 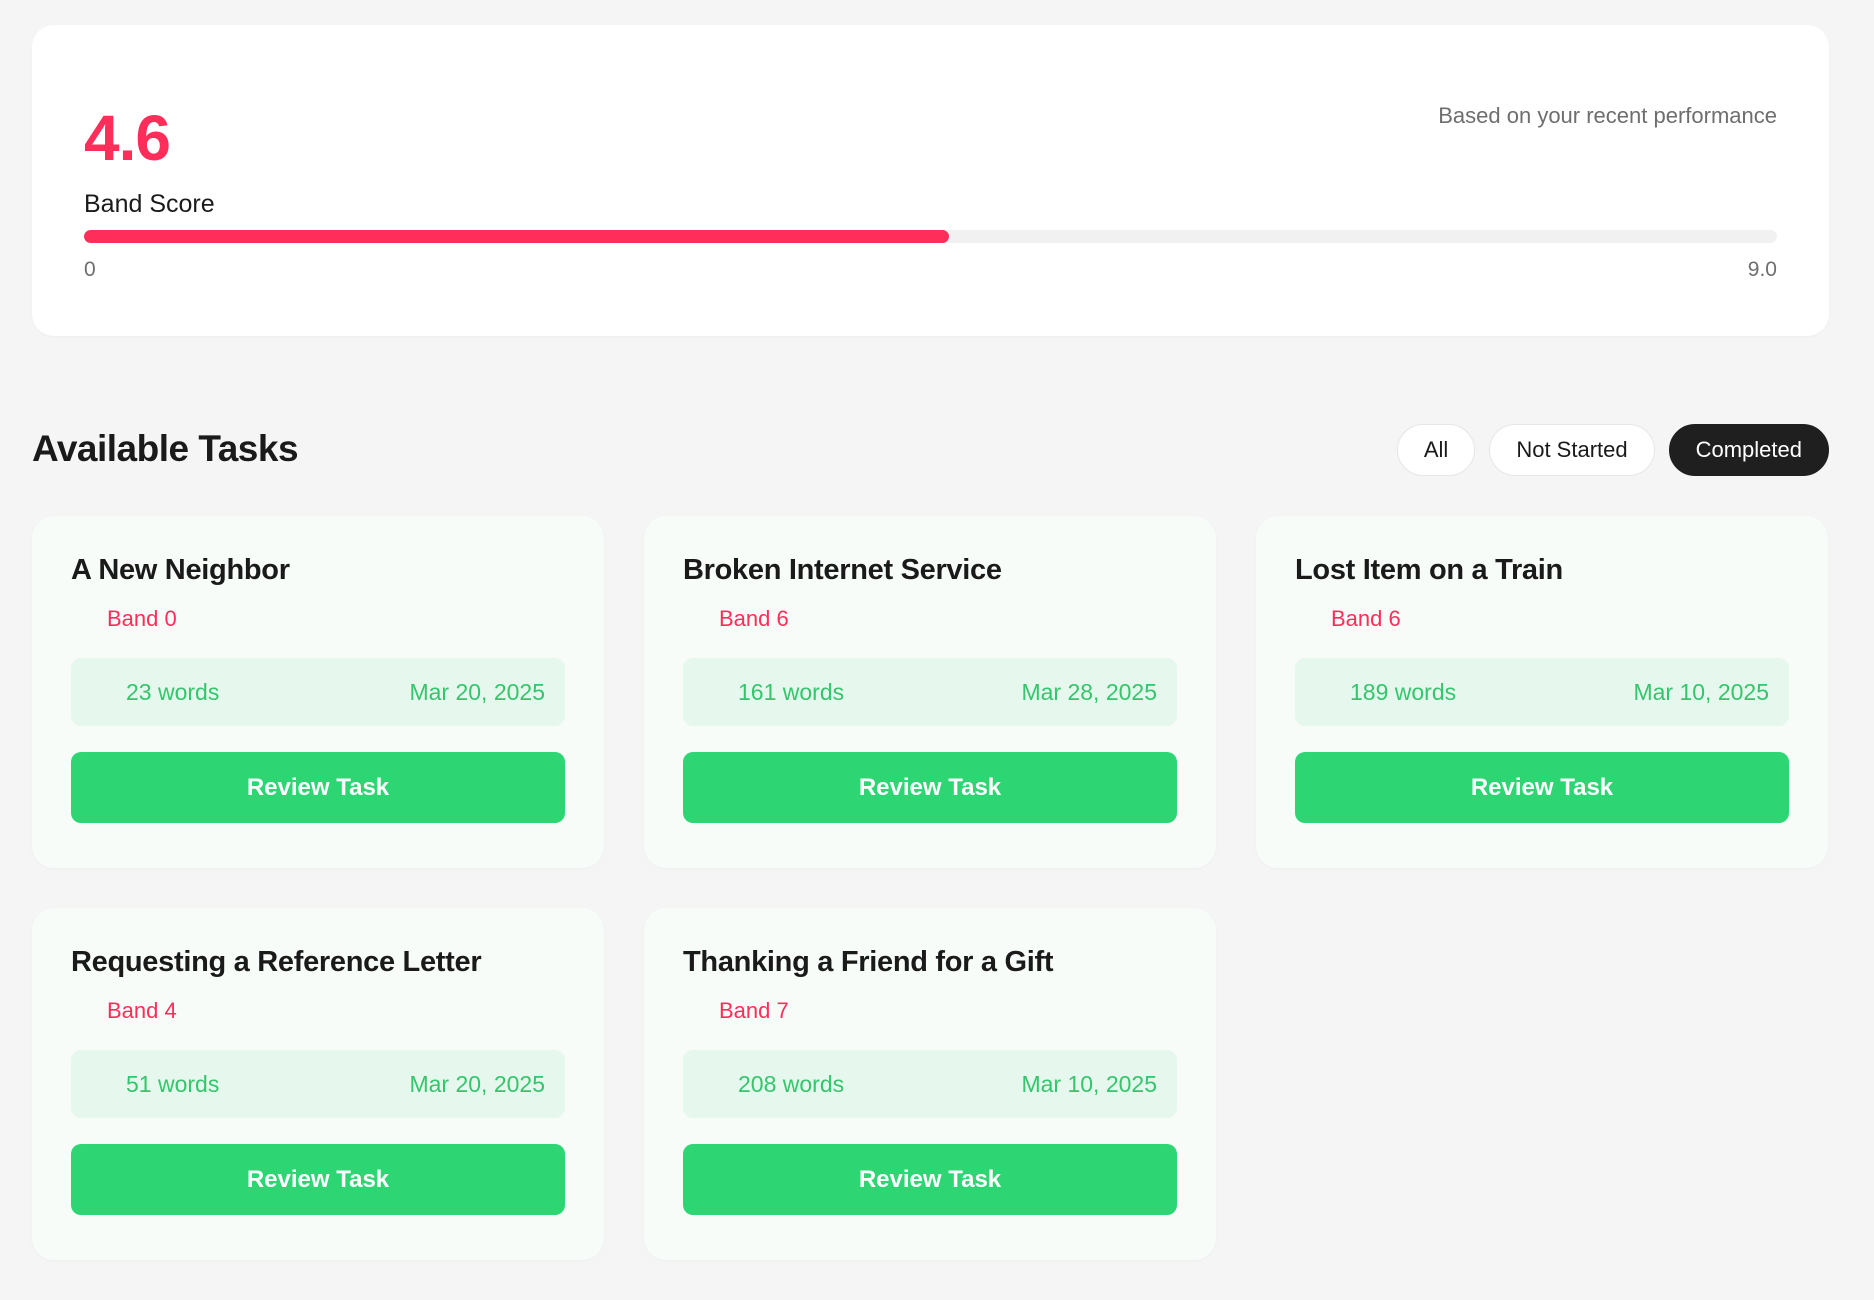 What do you see at coordinates (1429, 570) in the screenshot?
I see `task-title: Lost Item on a Train` at bounding box center [1429, 570].